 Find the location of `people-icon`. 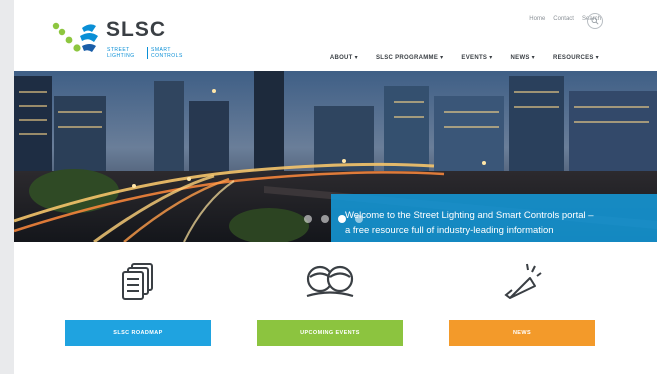

people-icon is located at coordinates (330, 281).